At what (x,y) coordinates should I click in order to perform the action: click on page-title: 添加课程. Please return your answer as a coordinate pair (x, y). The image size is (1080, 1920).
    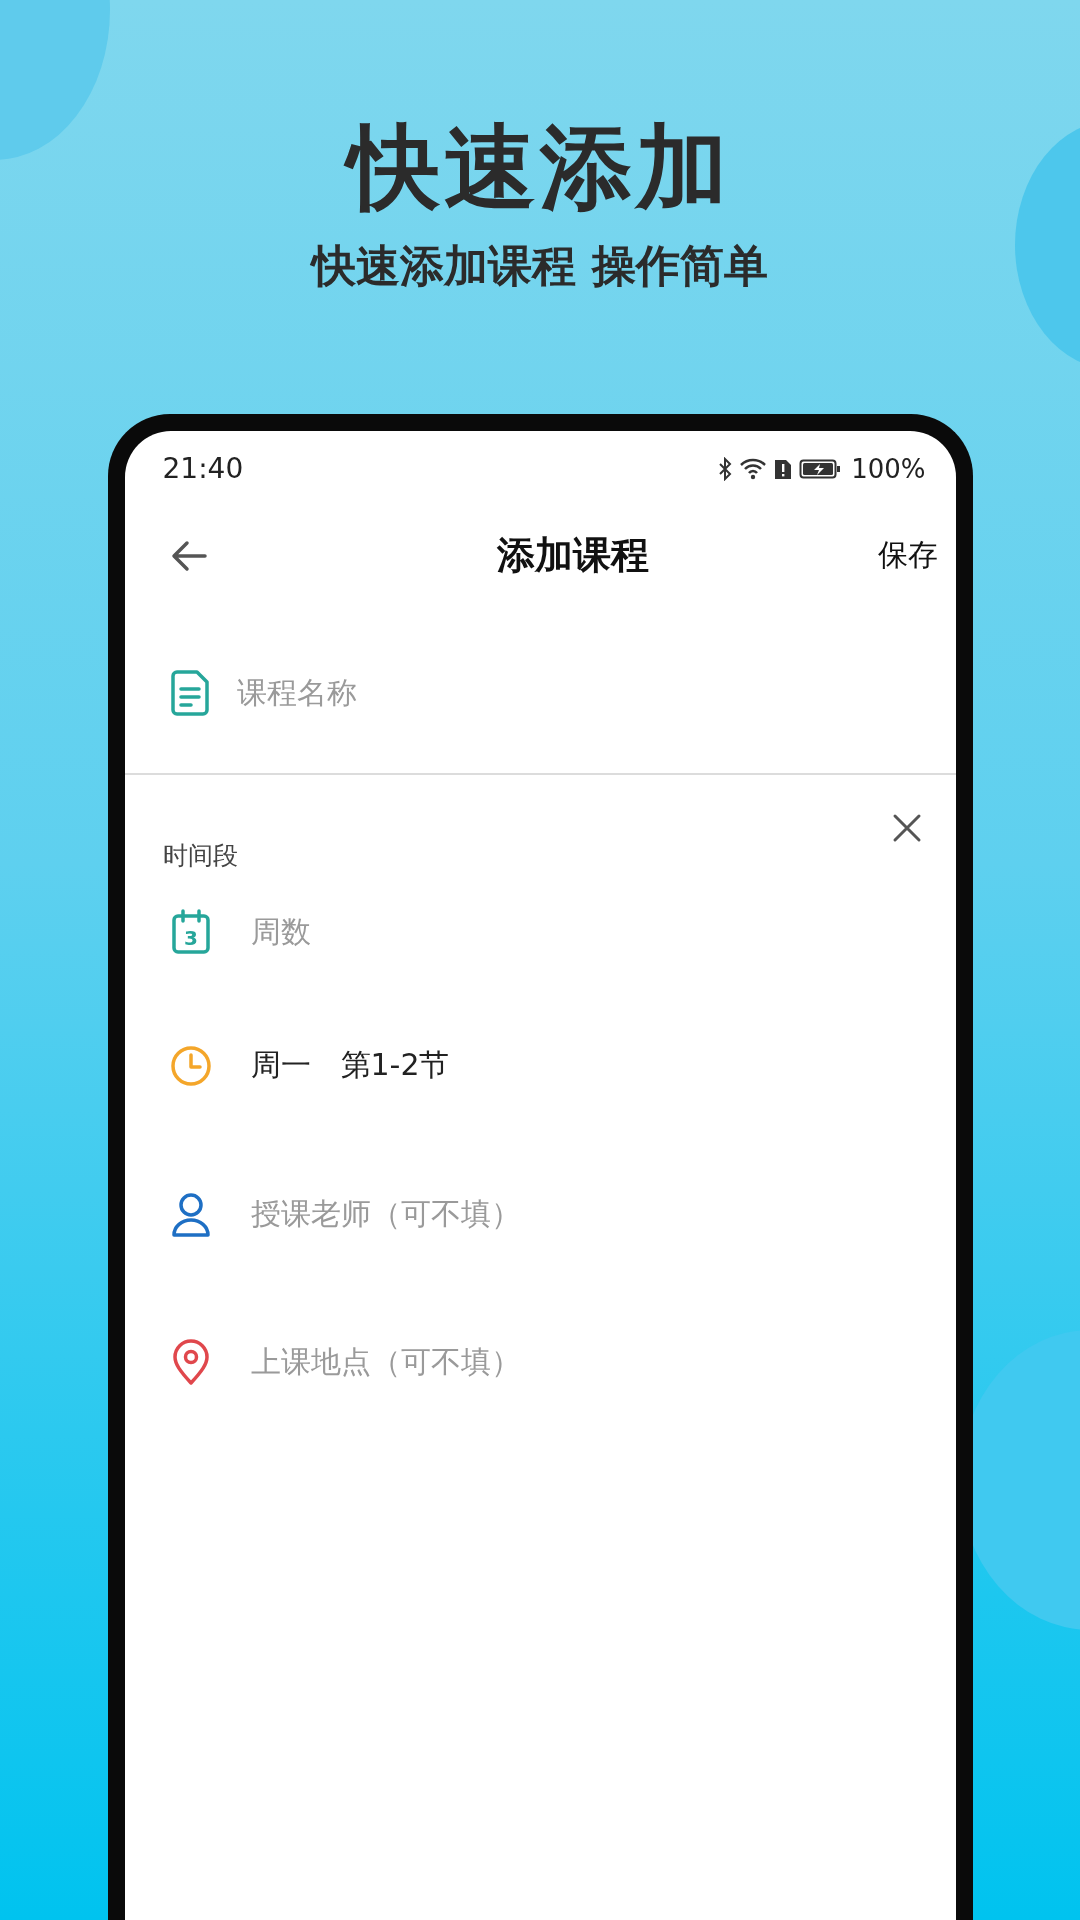
    Looking at the image, I should click on (573, 556).